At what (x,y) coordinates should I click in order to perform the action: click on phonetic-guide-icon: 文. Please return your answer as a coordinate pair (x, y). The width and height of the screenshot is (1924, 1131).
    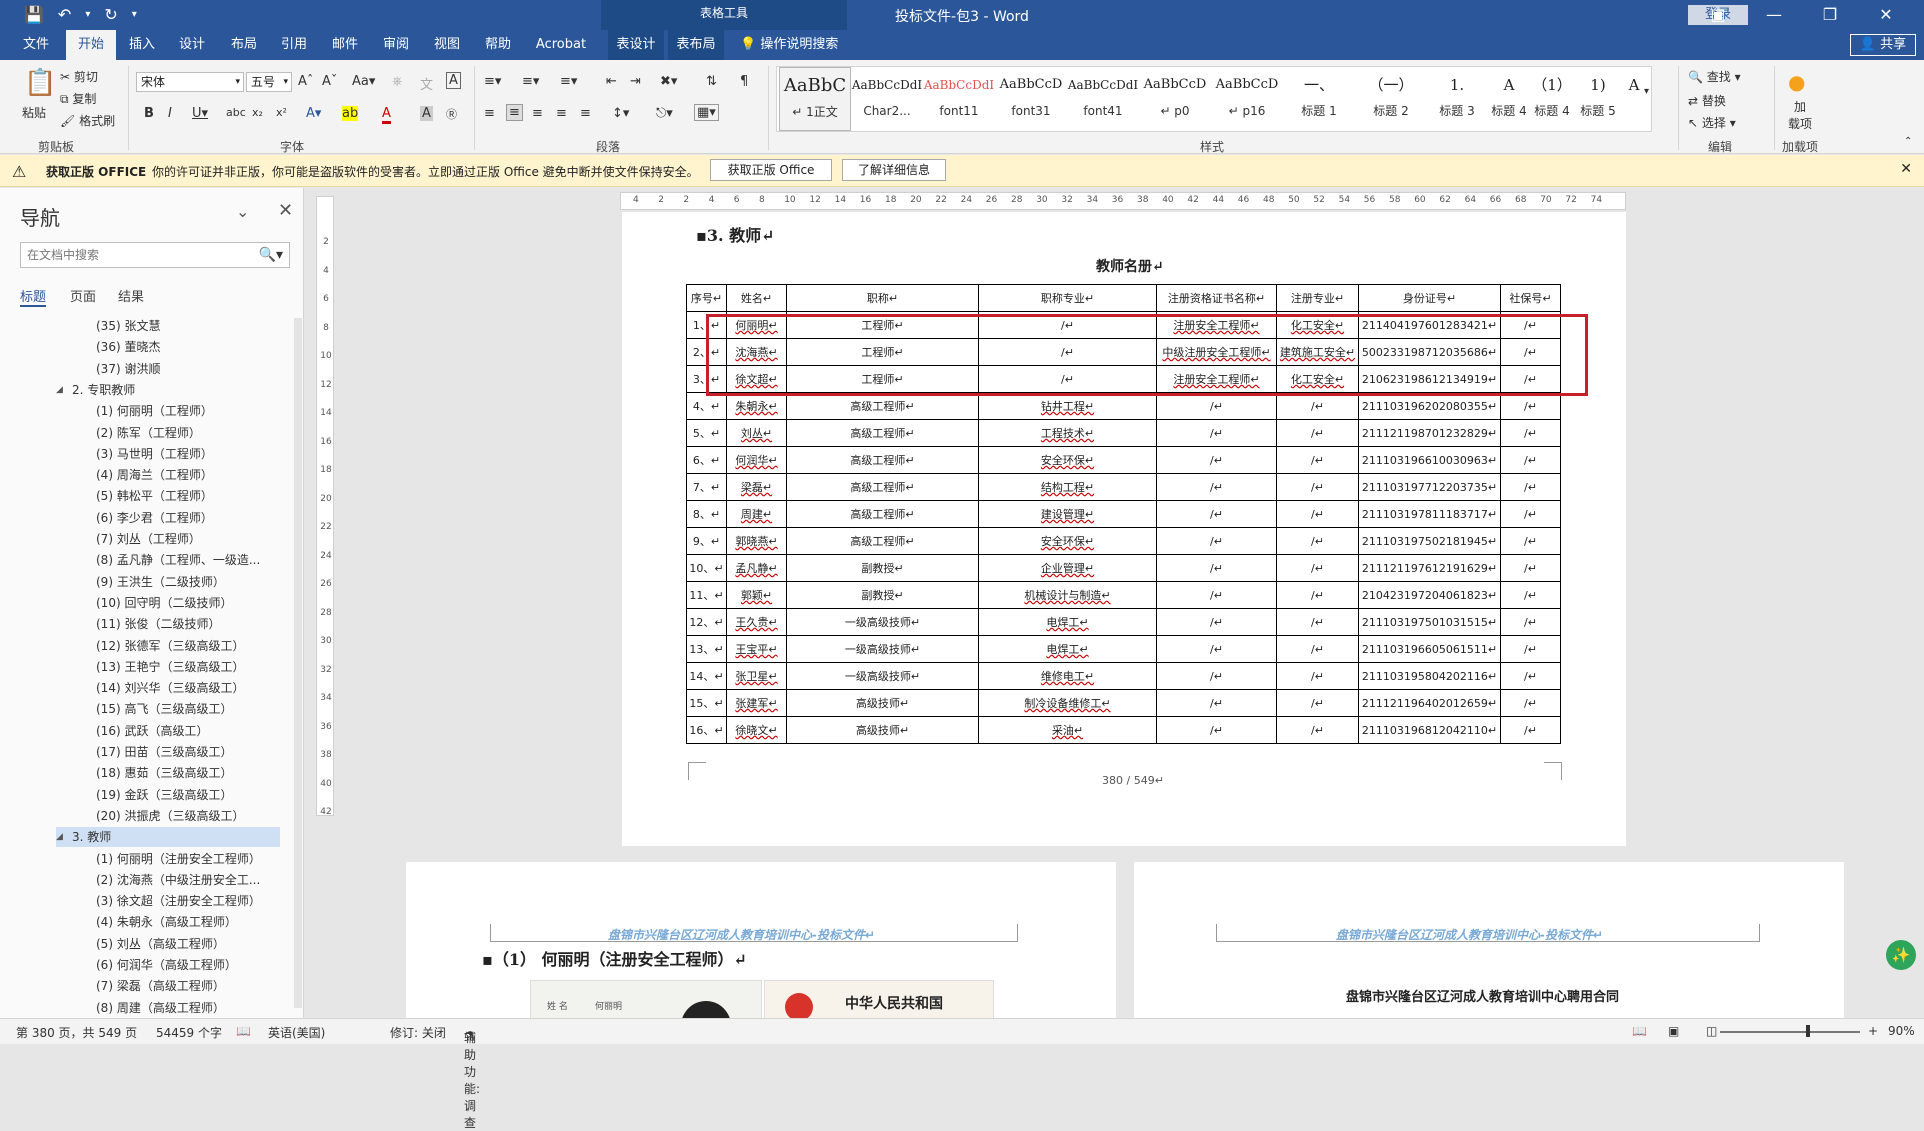
    Looking at the image, I should click on (426, 83).